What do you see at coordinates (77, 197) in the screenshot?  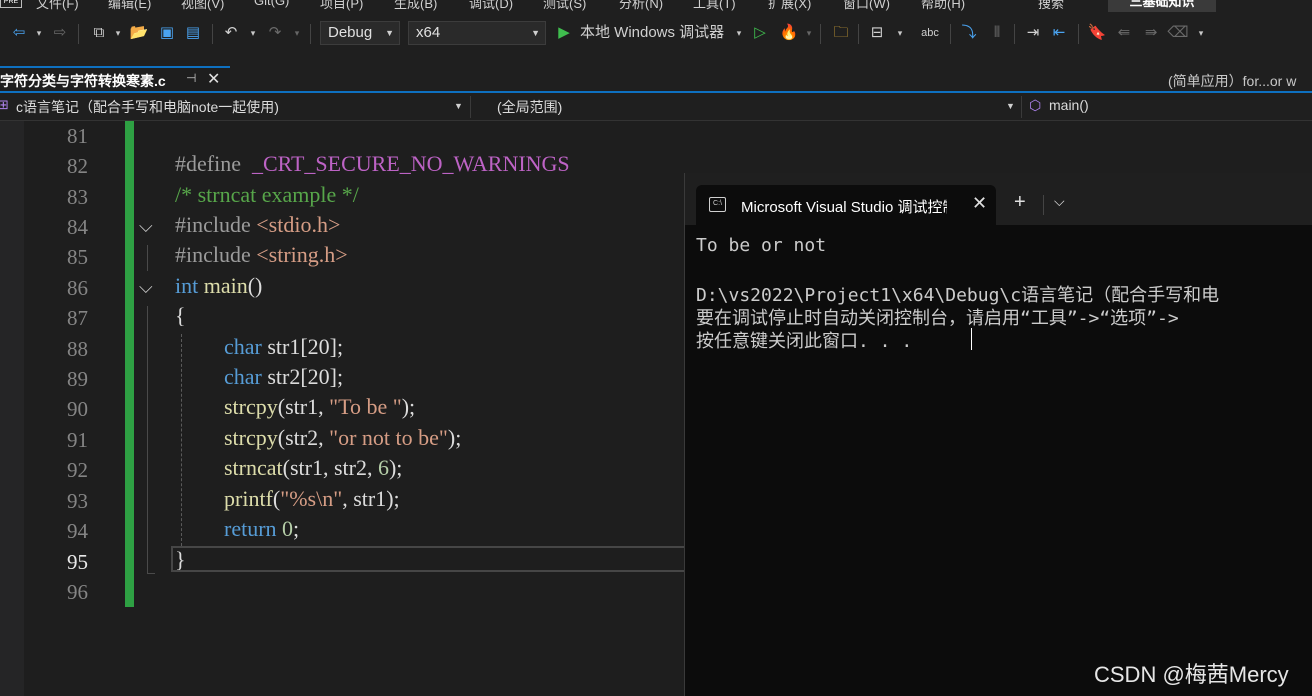 I see `line-number: 83` at bounding box center [77, 197].